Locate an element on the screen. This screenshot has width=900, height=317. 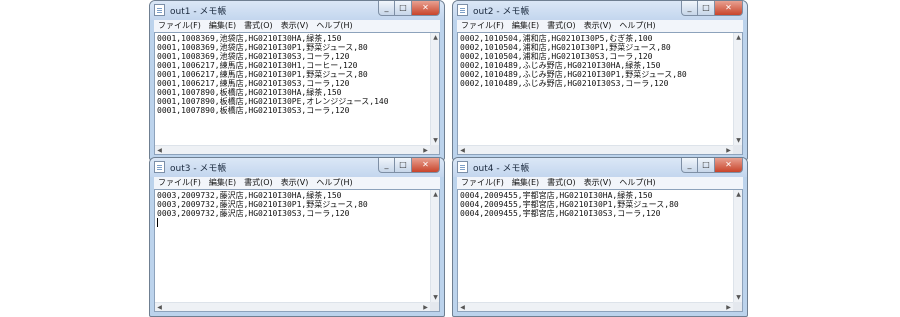
title-bar: out1 - メモ帳 _ □ ✕ is located at coordinates (297, 10).